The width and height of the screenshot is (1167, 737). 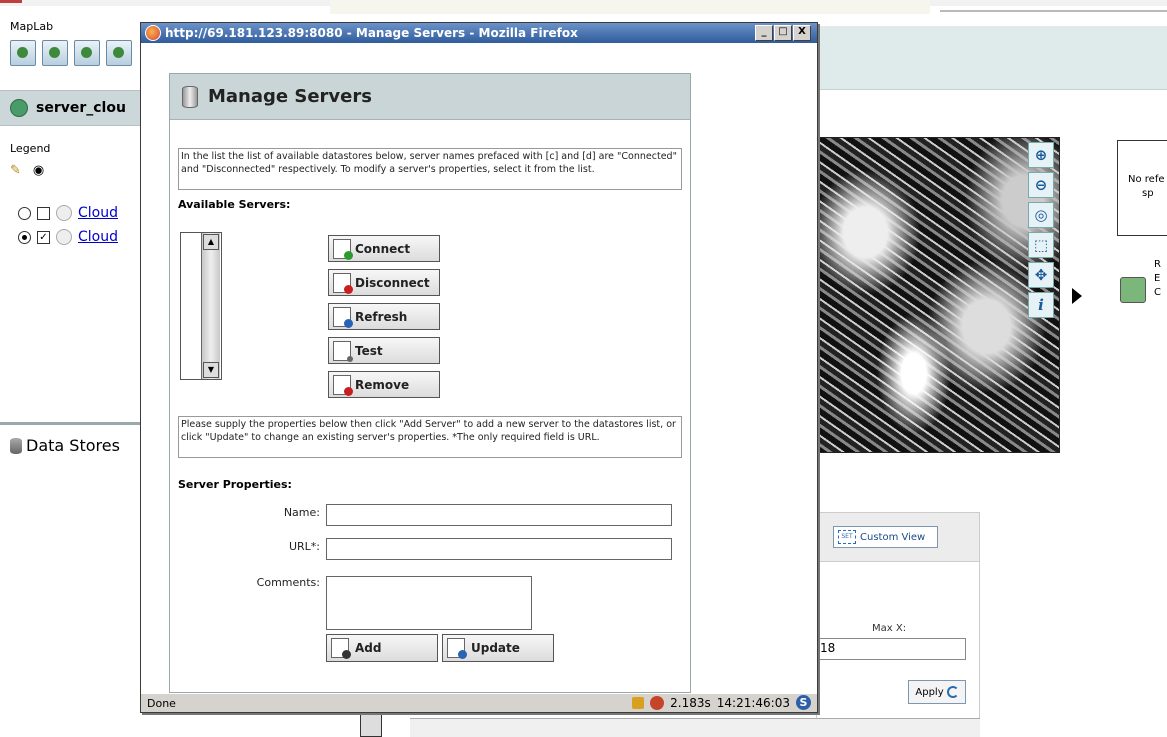 What do you see at coordinates (1041, 275) in the screenshot?
I see `pan-icon: ✥` at bounding box center [1041, 275].